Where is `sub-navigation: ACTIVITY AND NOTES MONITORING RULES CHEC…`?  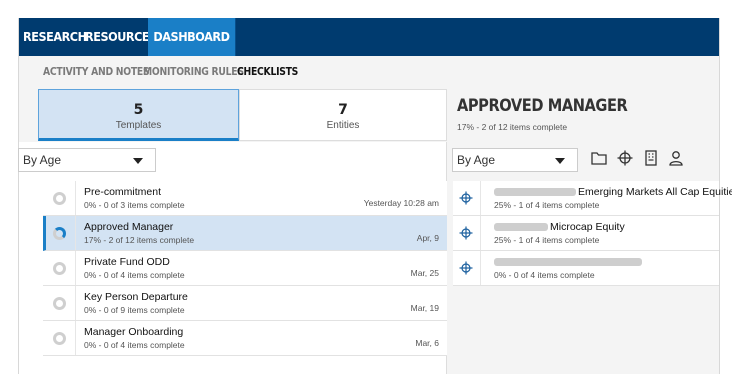
sub-navigation: ACTIVITY AND NOTES MONITORING RULES CHEC… is located at coordinates (369, 72).